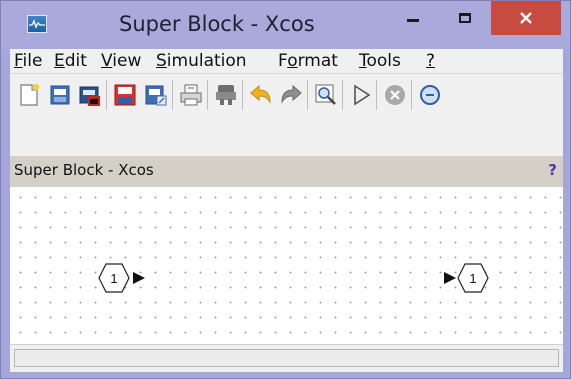 Image resolution: width=571 pixels, height=379 pixels. Describe the element at coordinates (84, 170) in the screenshot. I see `diagram-title: Super Block - Xcos` at that location.